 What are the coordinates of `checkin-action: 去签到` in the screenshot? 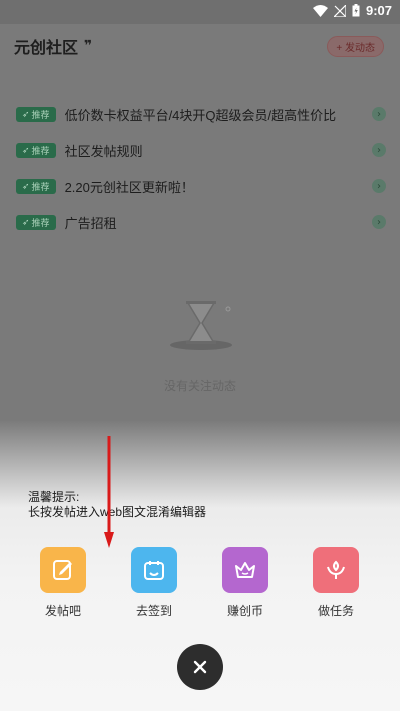 It's located at (154, 583).